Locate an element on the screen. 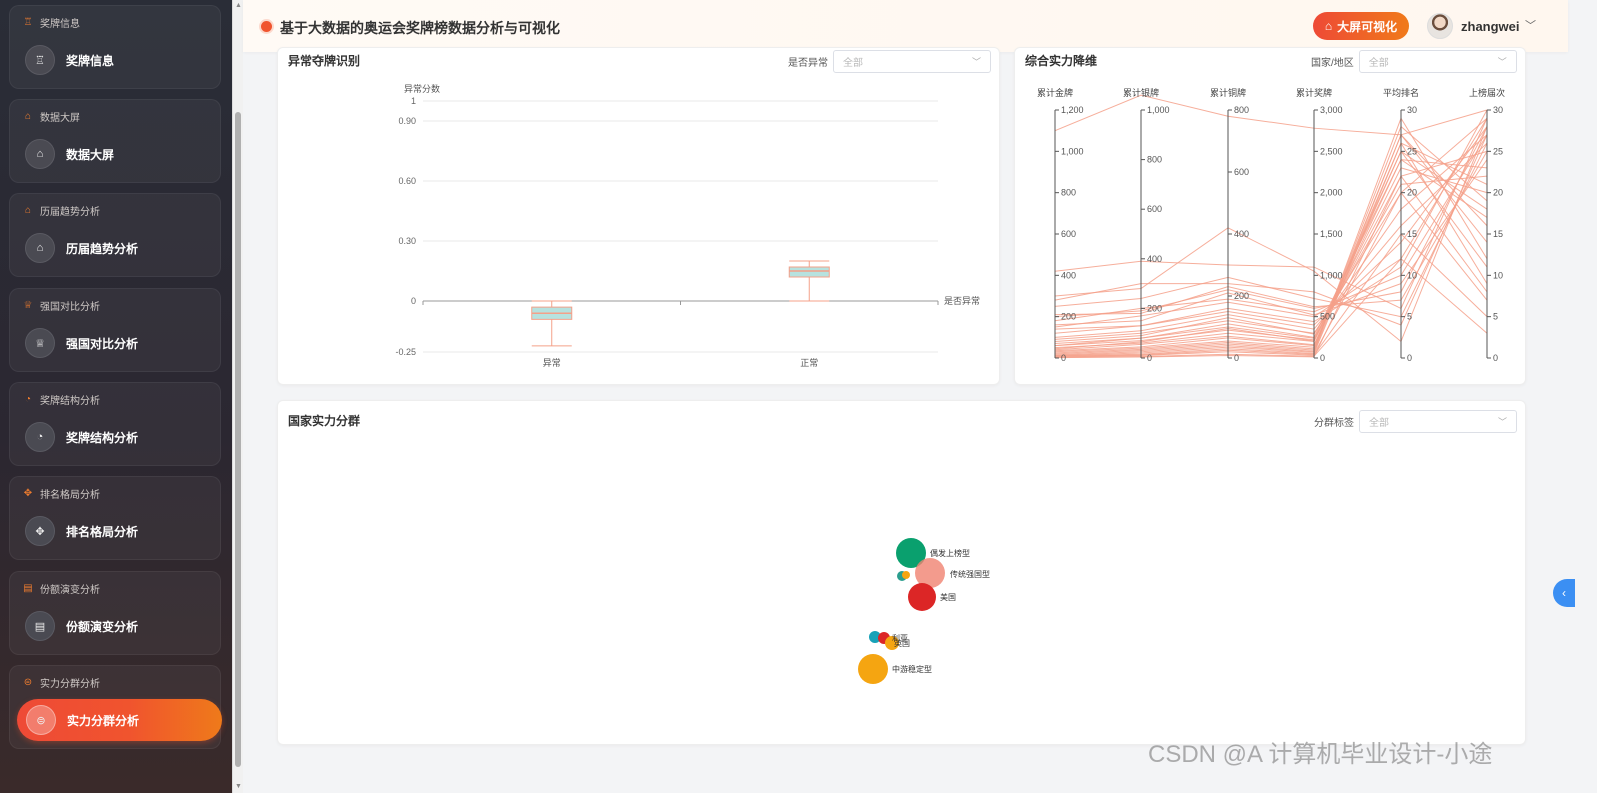 Image resolution: width=1597 pixels, height=793 pixels. axis-tick-label: 500 is located at coordinates (1327, 317).